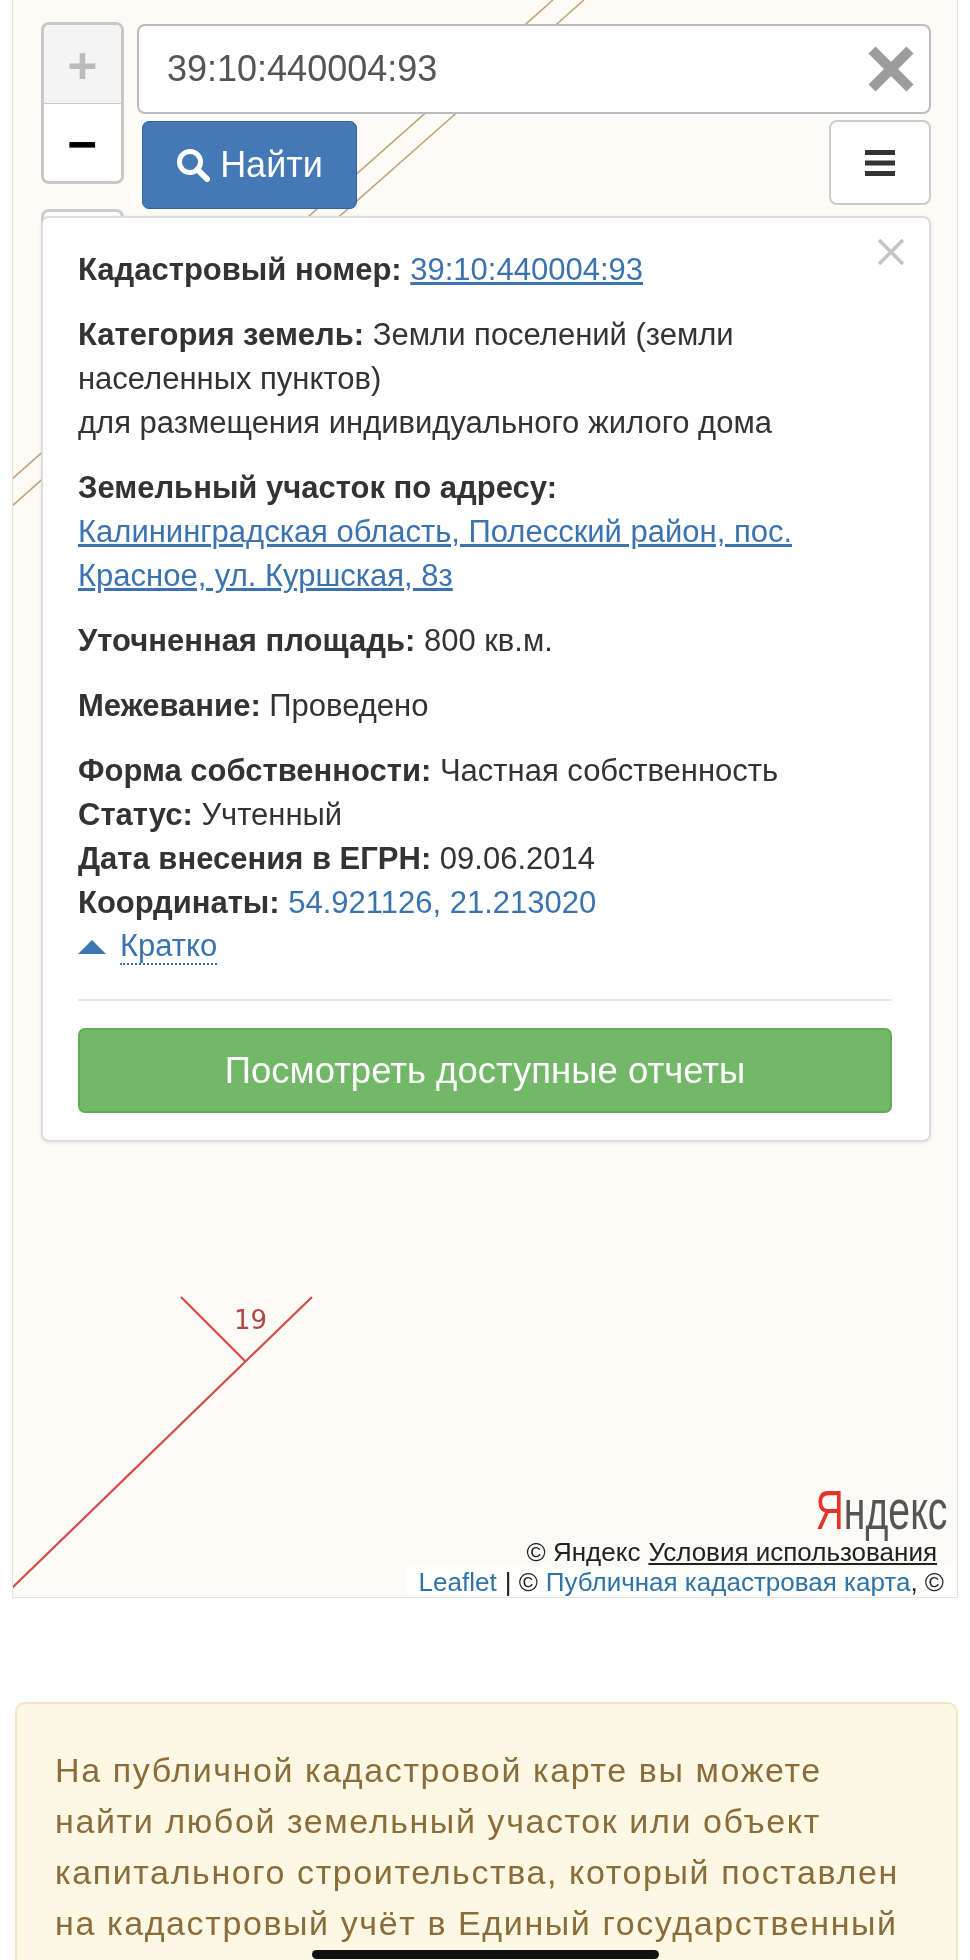  What do you see at coordinates (891, 252) in the screenshot?
I see `close-icon` at bounding box center [891, 252].